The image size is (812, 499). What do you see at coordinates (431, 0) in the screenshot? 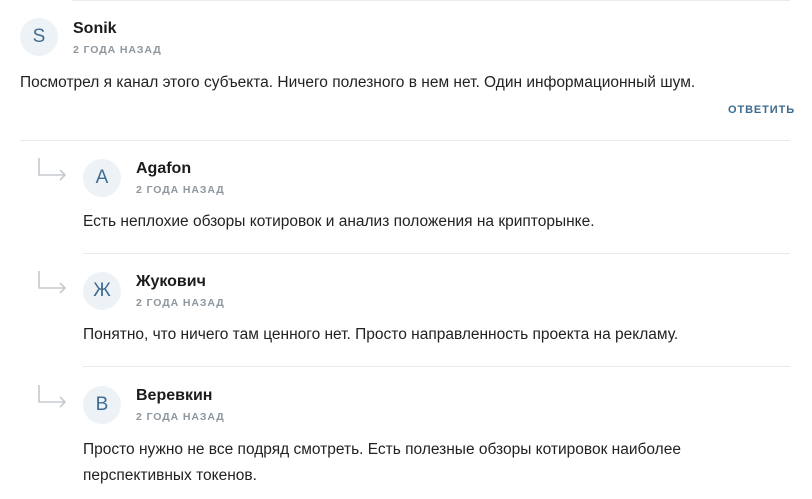
I see `top-divider` at bounding box center [431, 0].